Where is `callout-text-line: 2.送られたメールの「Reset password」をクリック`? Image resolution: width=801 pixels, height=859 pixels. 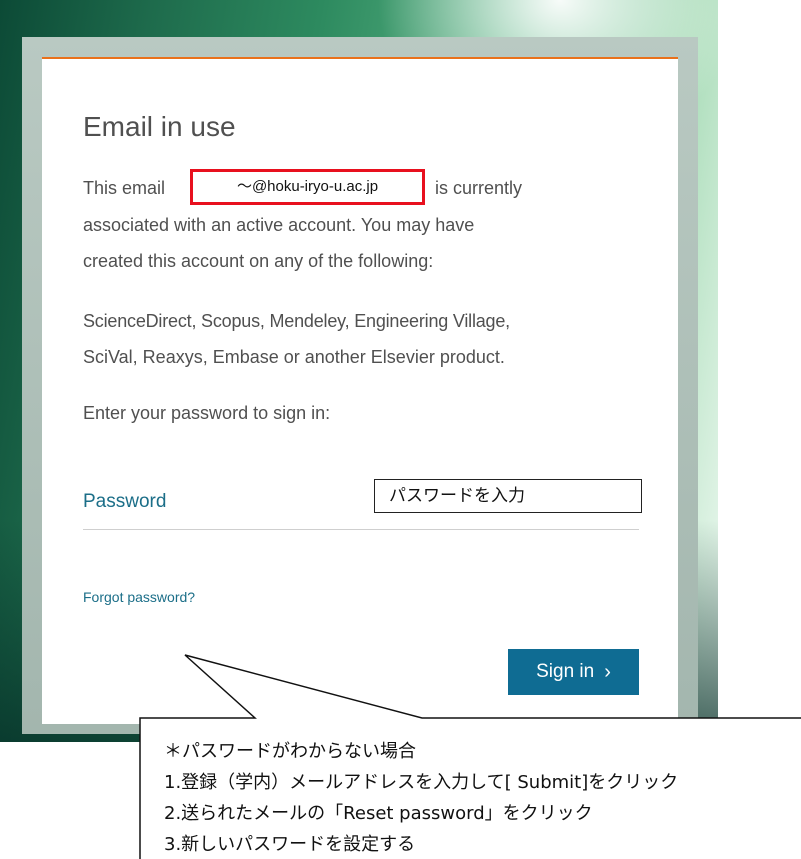
callout-text-line: 2.送られたメールの「Reset password」をクリック is located at coordinates (378, 813).